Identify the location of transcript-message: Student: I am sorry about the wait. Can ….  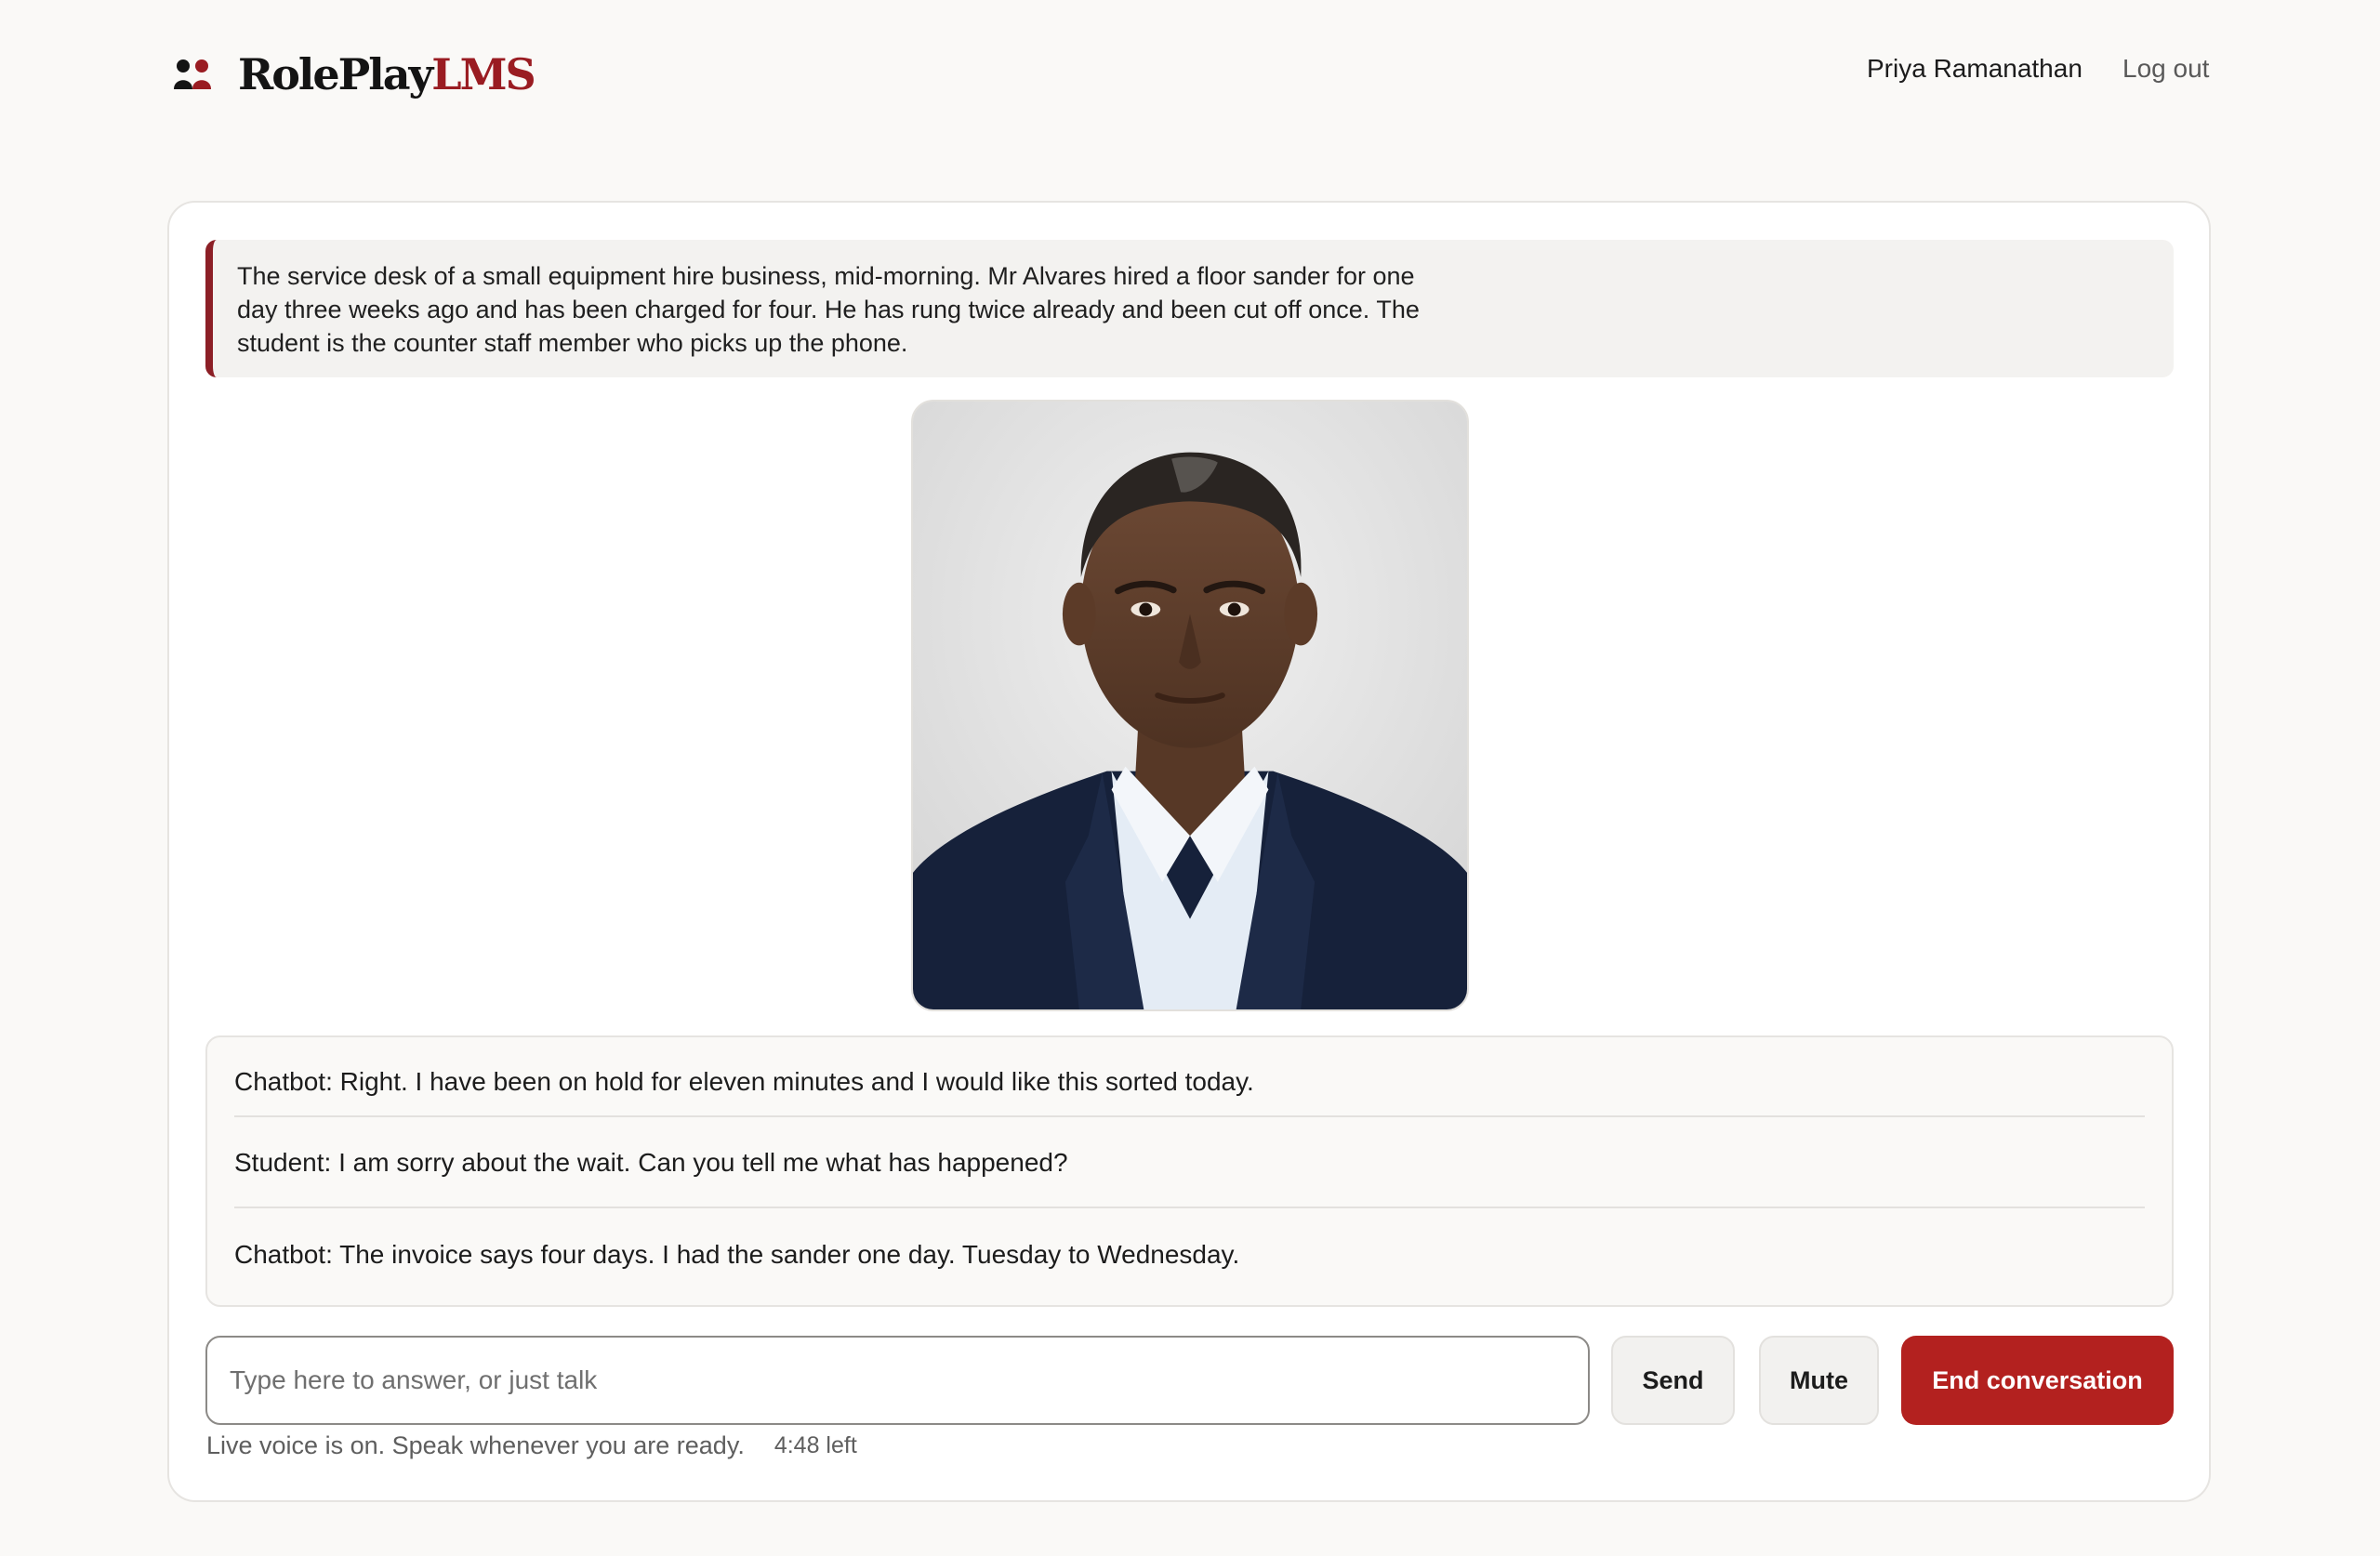
(1189, 1162).